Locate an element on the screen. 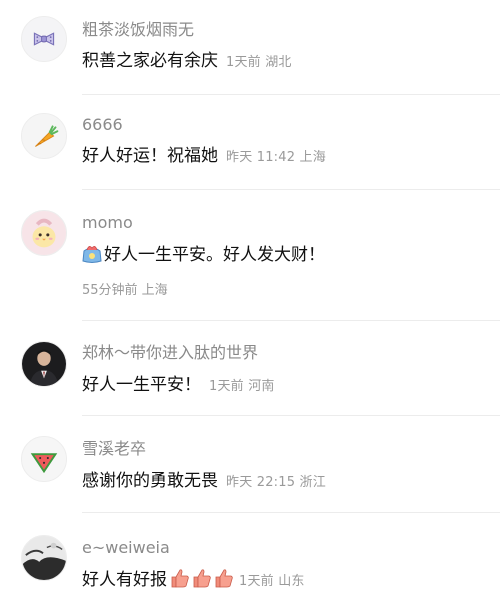  comment-text-line: 好人一生平安！ 1天前 河南 is located at coordinates (178, 386).